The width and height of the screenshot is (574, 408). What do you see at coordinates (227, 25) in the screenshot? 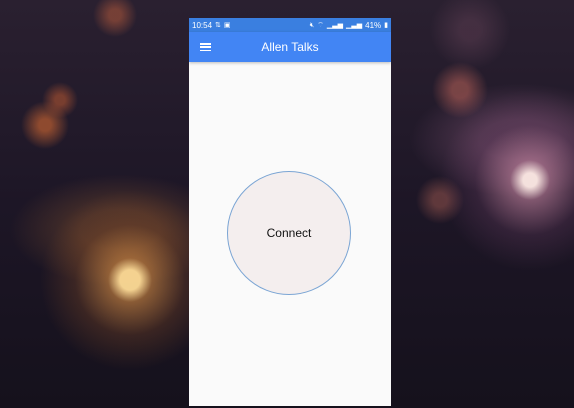
I see `gallery-notification-icon: ▣` at bounding box center [227, 25].